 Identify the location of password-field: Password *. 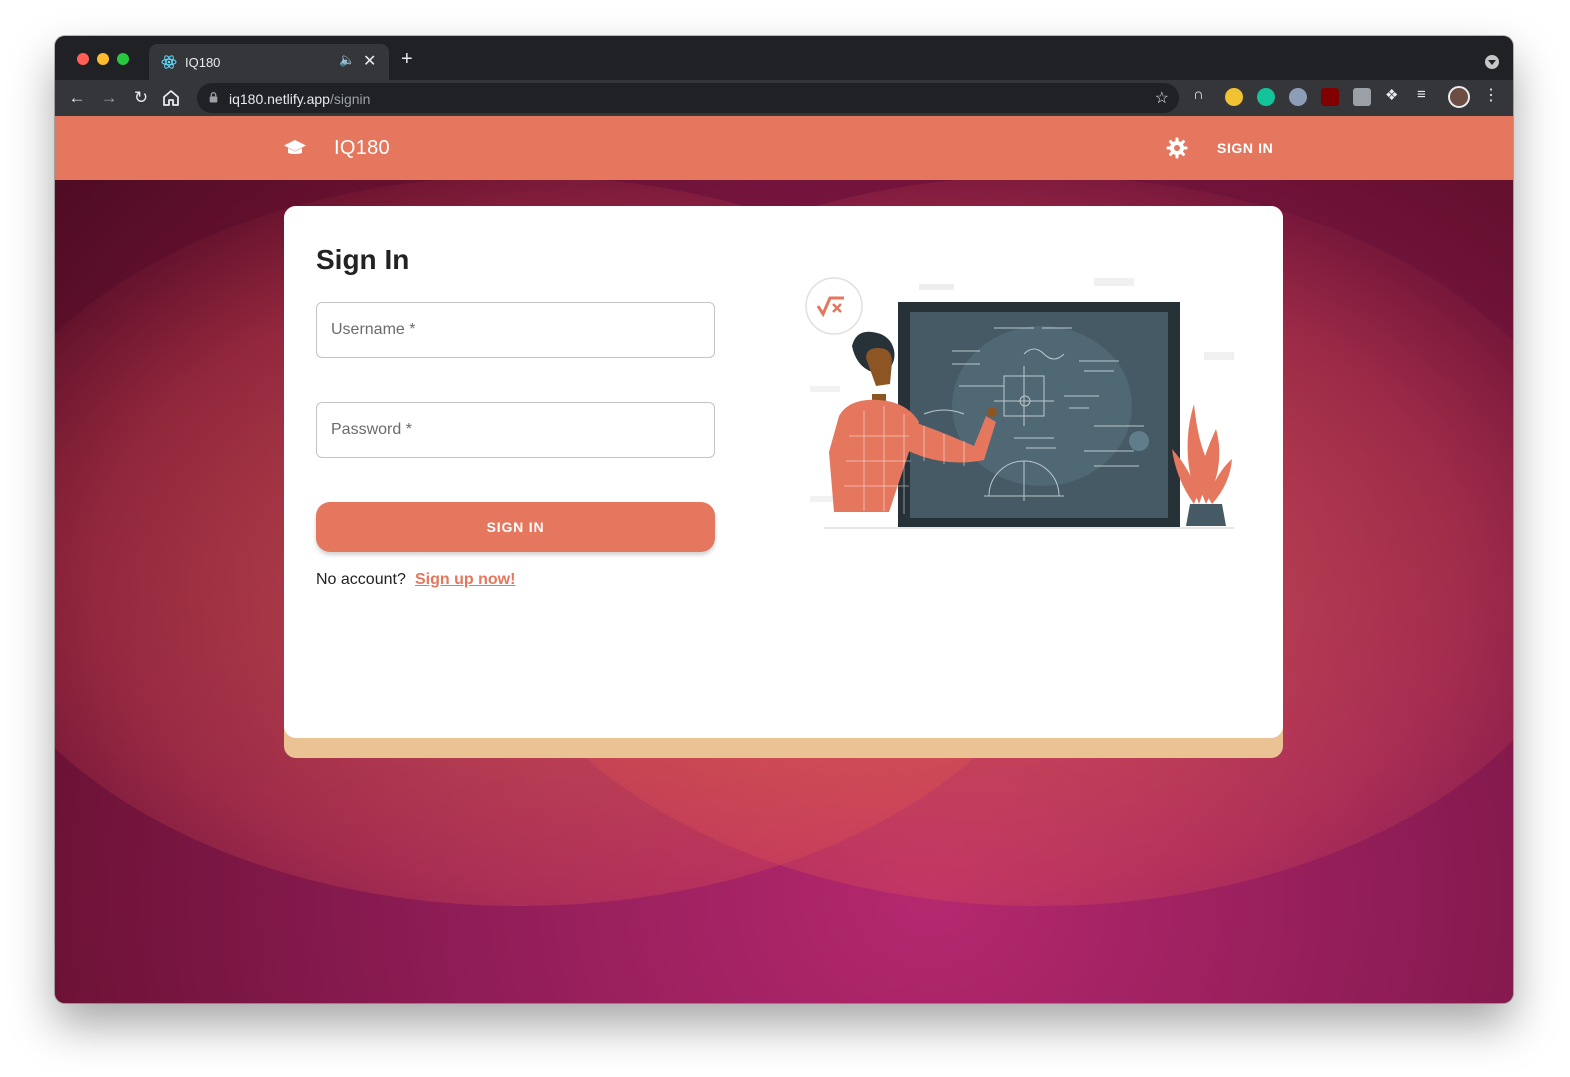
(515, 430).